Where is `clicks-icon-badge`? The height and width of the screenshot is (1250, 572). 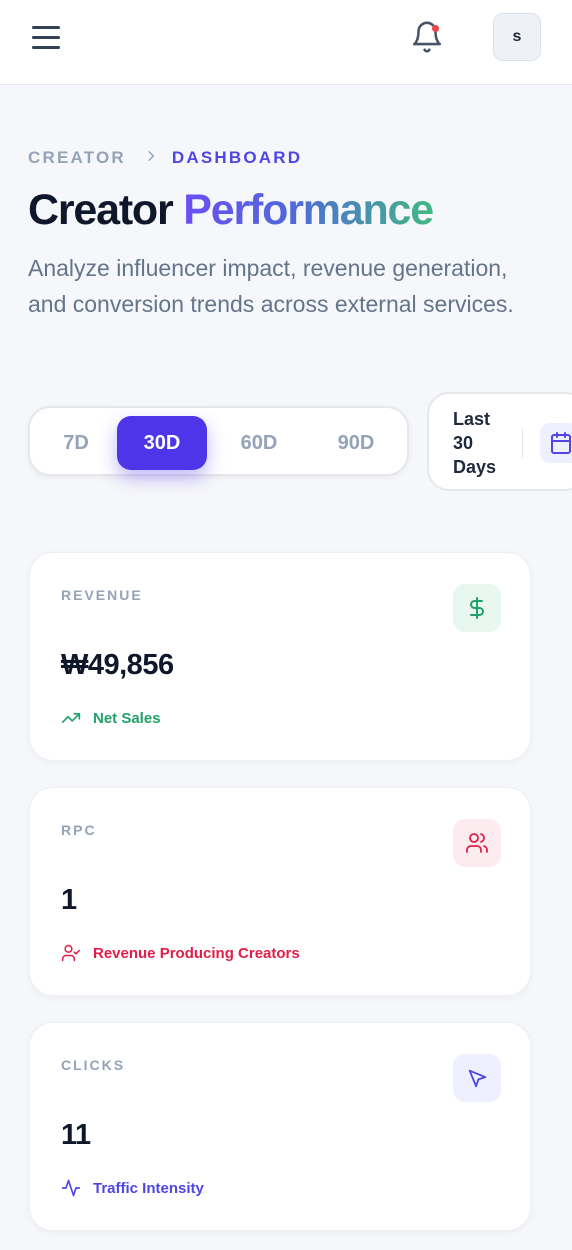
clicks-icon-badge is located at coordinates (477, 1078).